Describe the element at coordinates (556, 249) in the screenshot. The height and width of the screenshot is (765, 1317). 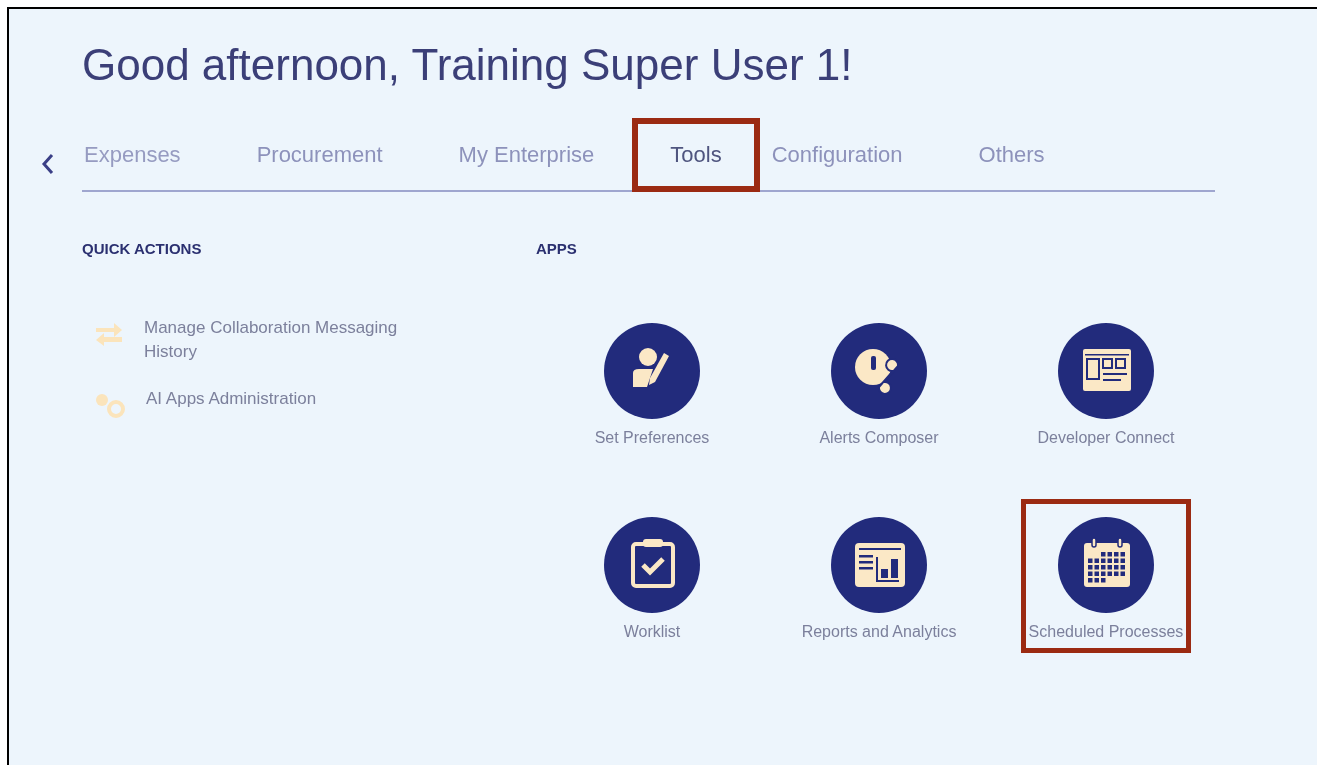
I see `section-heading: APPS` at that location.